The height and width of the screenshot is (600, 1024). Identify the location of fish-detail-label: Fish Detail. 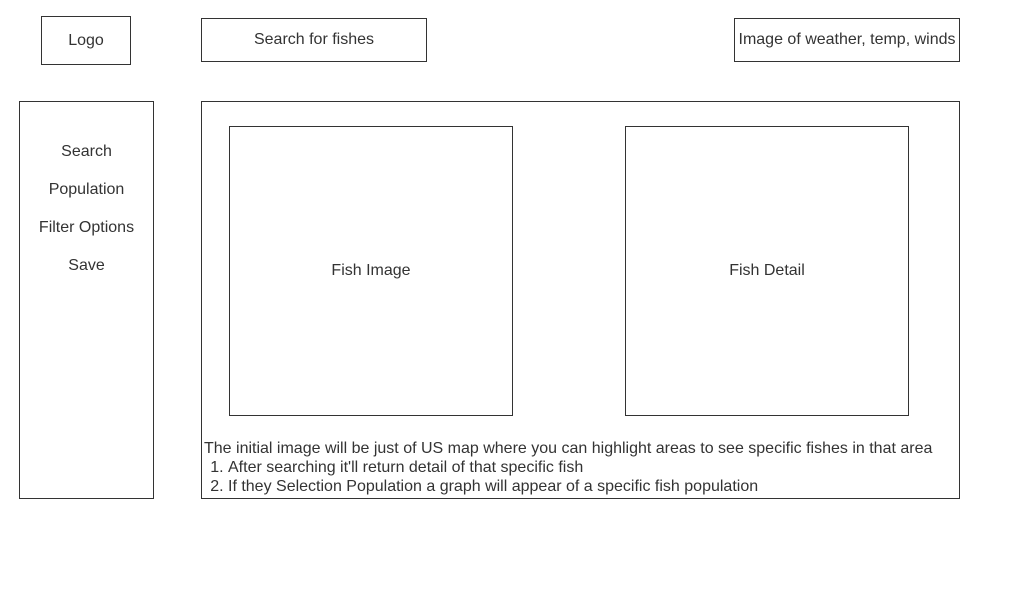
(767, 270).